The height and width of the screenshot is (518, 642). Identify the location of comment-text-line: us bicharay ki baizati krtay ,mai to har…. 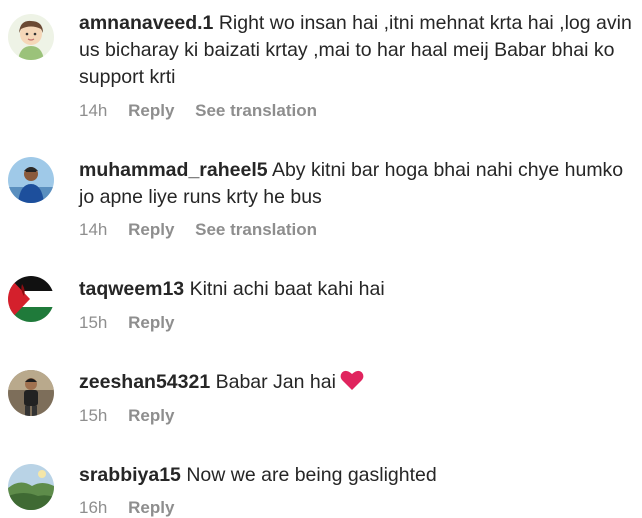
(347, 50).